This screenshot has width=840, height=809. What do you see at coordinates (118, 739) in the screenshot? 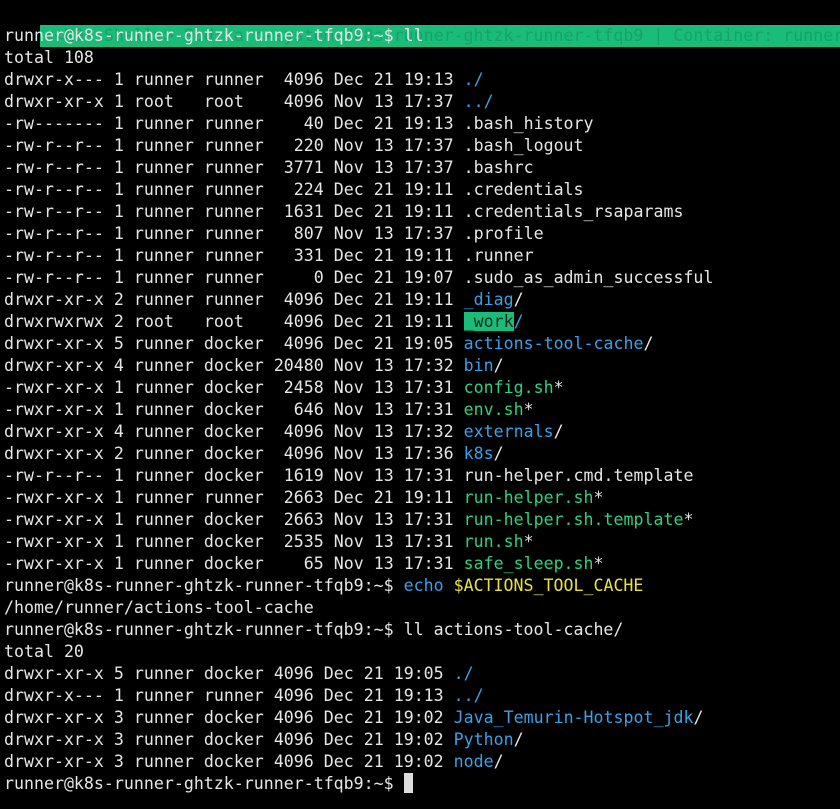
I see `link-count: 3` at bounding box center [118, 739].